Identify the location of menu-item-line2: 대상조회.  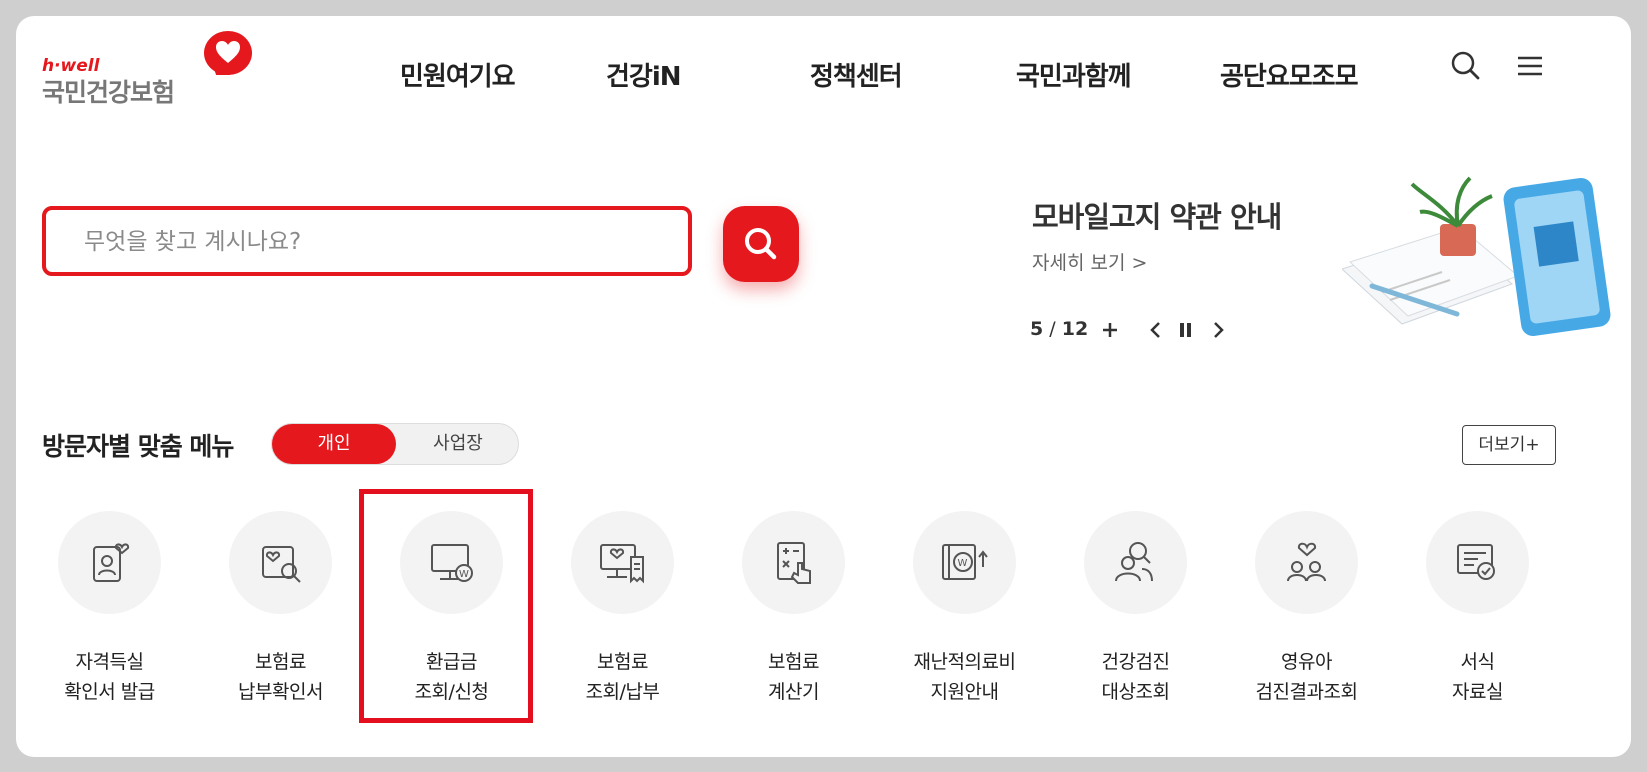
(1135, 692).